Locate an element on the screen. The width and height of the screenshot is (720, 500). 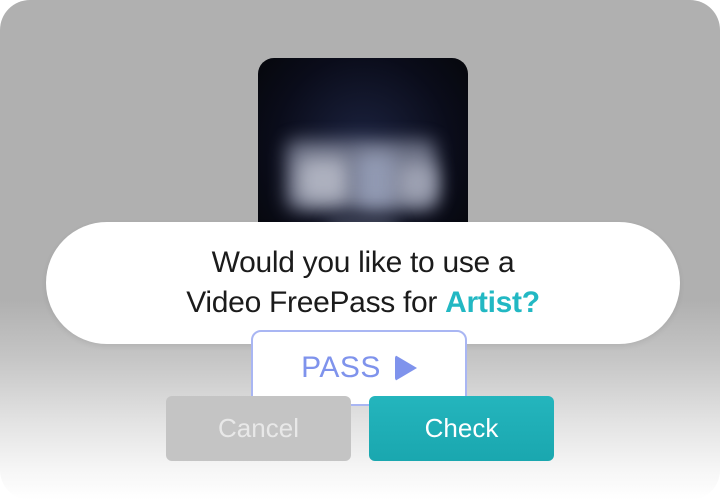
pass-badge: PASS is located at coordinates (359, 368).